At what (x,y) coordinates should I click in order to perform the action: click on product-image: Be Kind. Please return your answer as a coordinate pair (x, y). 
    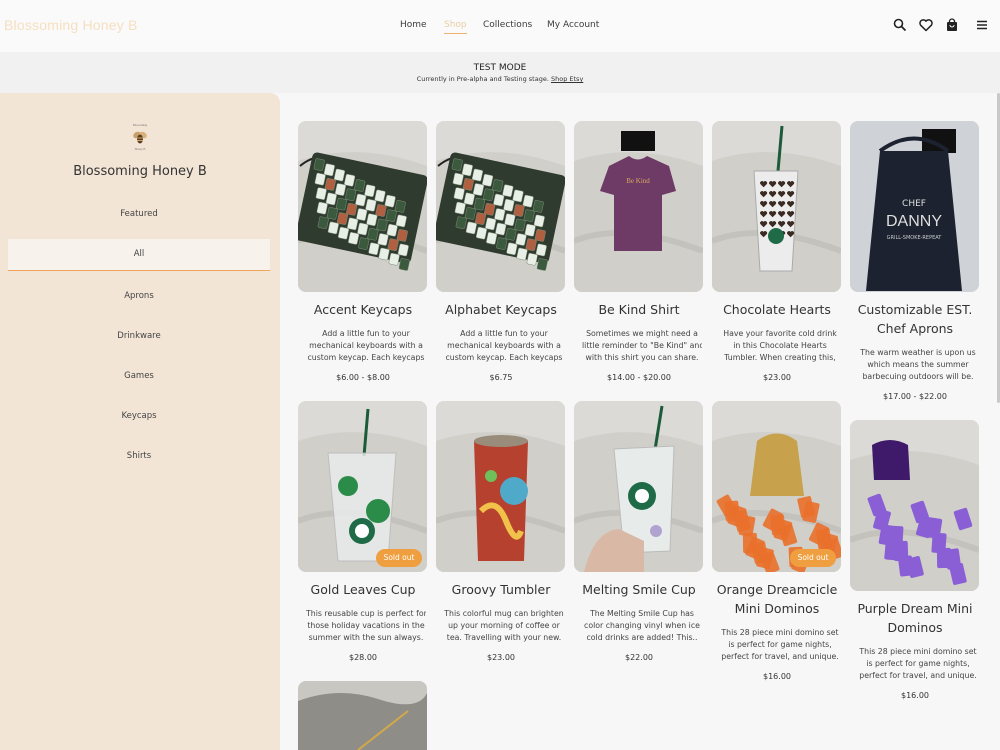
    Looking at the image, I should click on (638, 206).